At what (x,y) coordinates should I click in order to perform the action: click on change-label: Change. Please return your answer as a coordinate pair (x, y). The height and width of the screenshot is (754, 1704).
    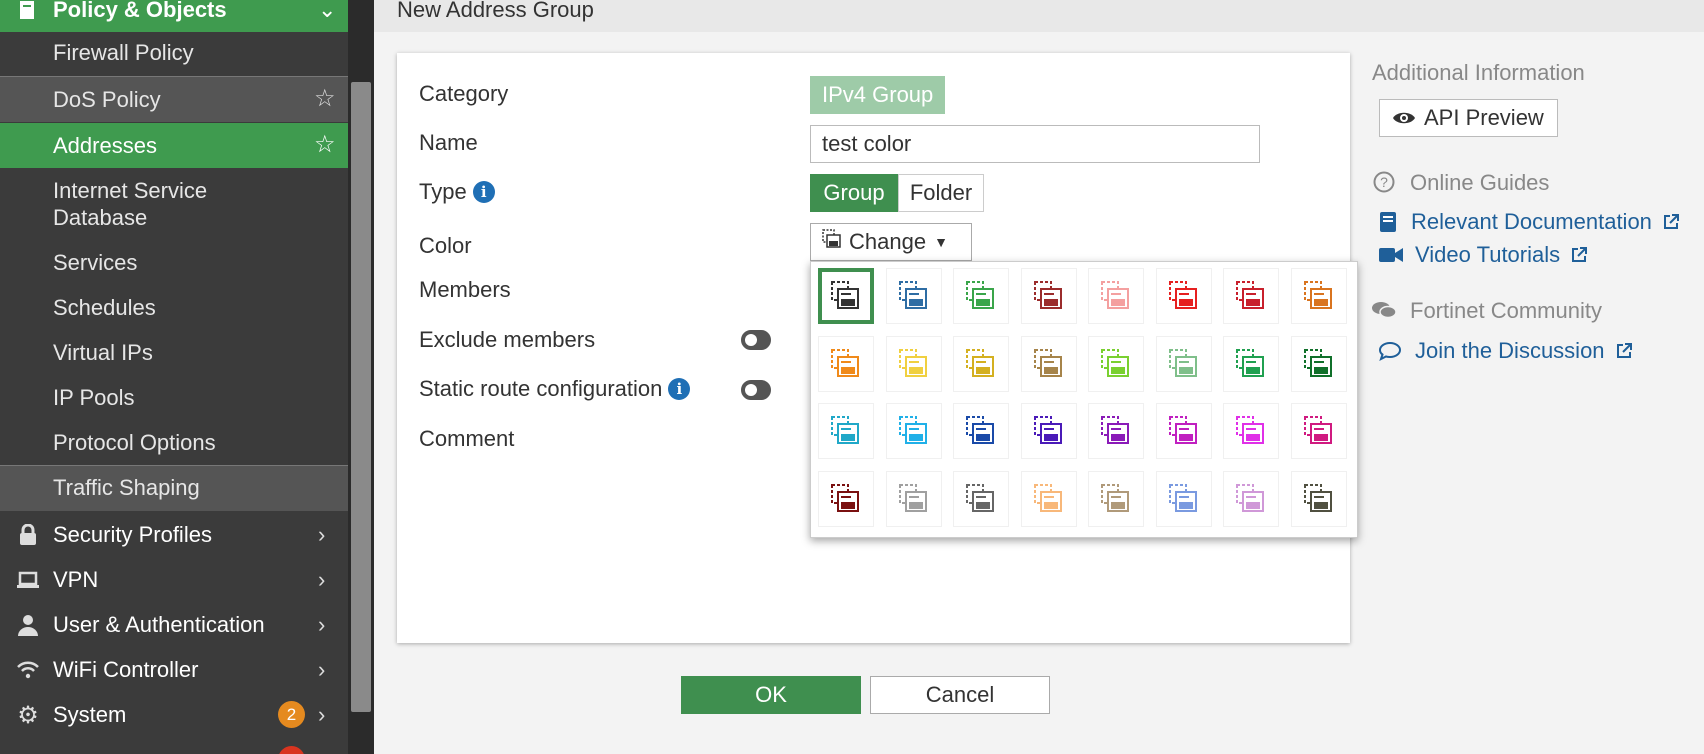
    Looking at the image, I should click on (888, 241).